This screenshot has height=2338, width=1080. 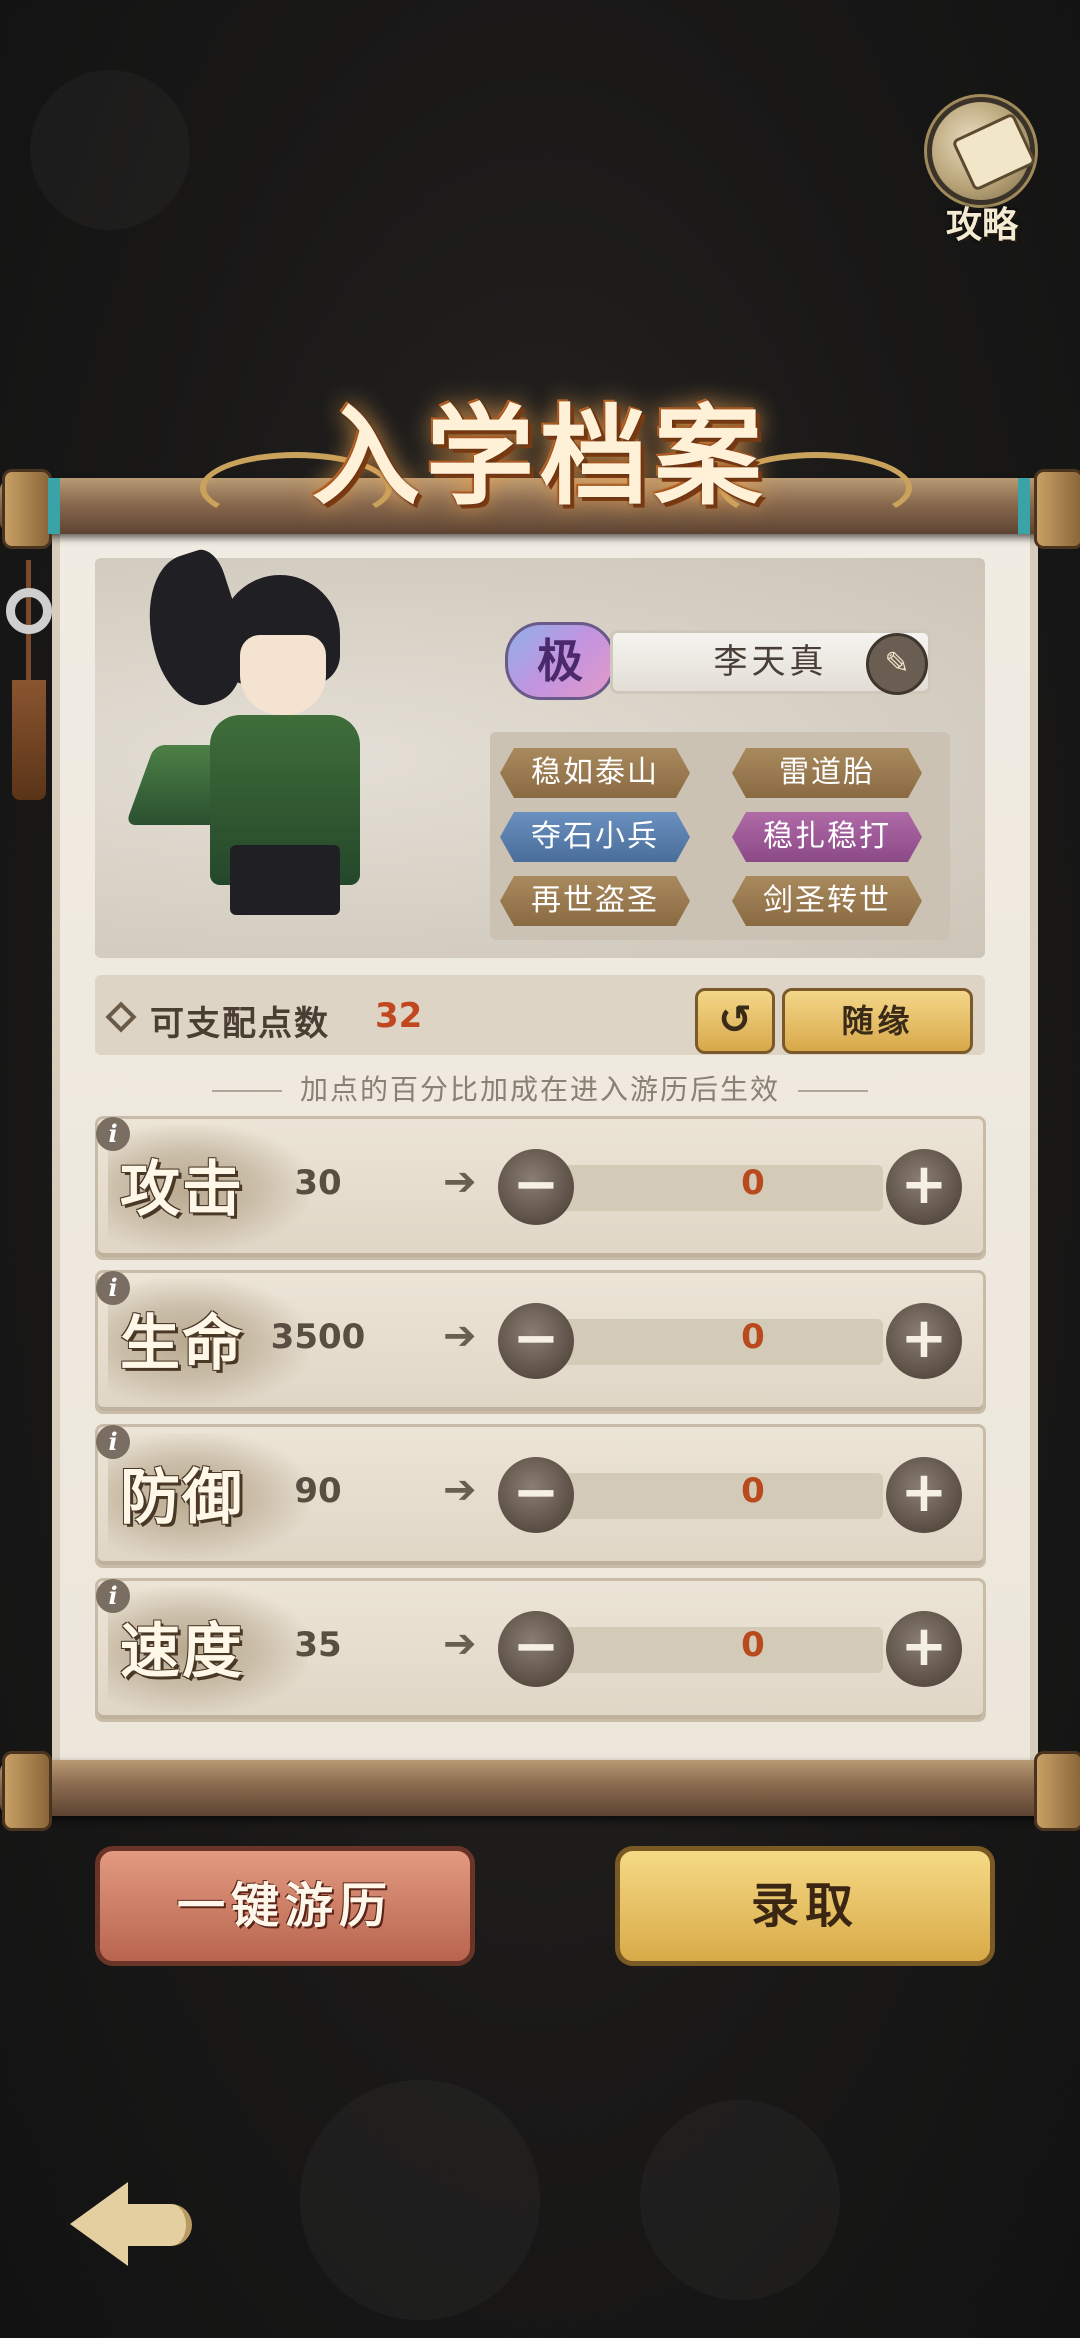 What do you see at coordinates (560, 661) in the screenshot?
I see `rank-badge: 极` at bounding box center [560, 661].